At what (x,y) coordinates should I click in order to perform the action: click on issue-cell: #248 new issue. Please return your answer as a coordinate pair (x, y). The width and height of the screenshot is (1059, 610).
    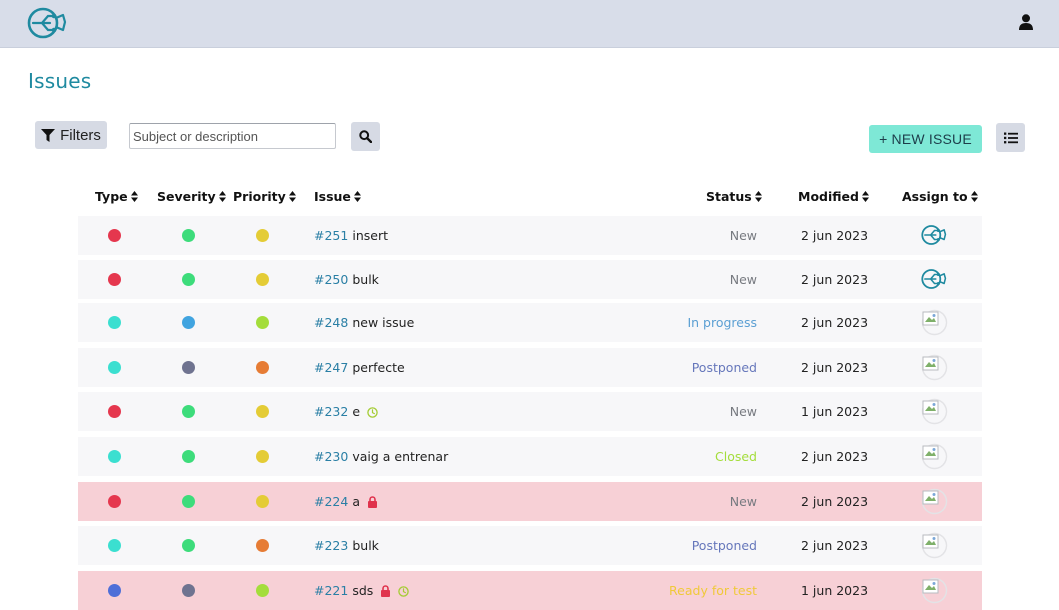
    Looking at the image, I should click on (364, 322).